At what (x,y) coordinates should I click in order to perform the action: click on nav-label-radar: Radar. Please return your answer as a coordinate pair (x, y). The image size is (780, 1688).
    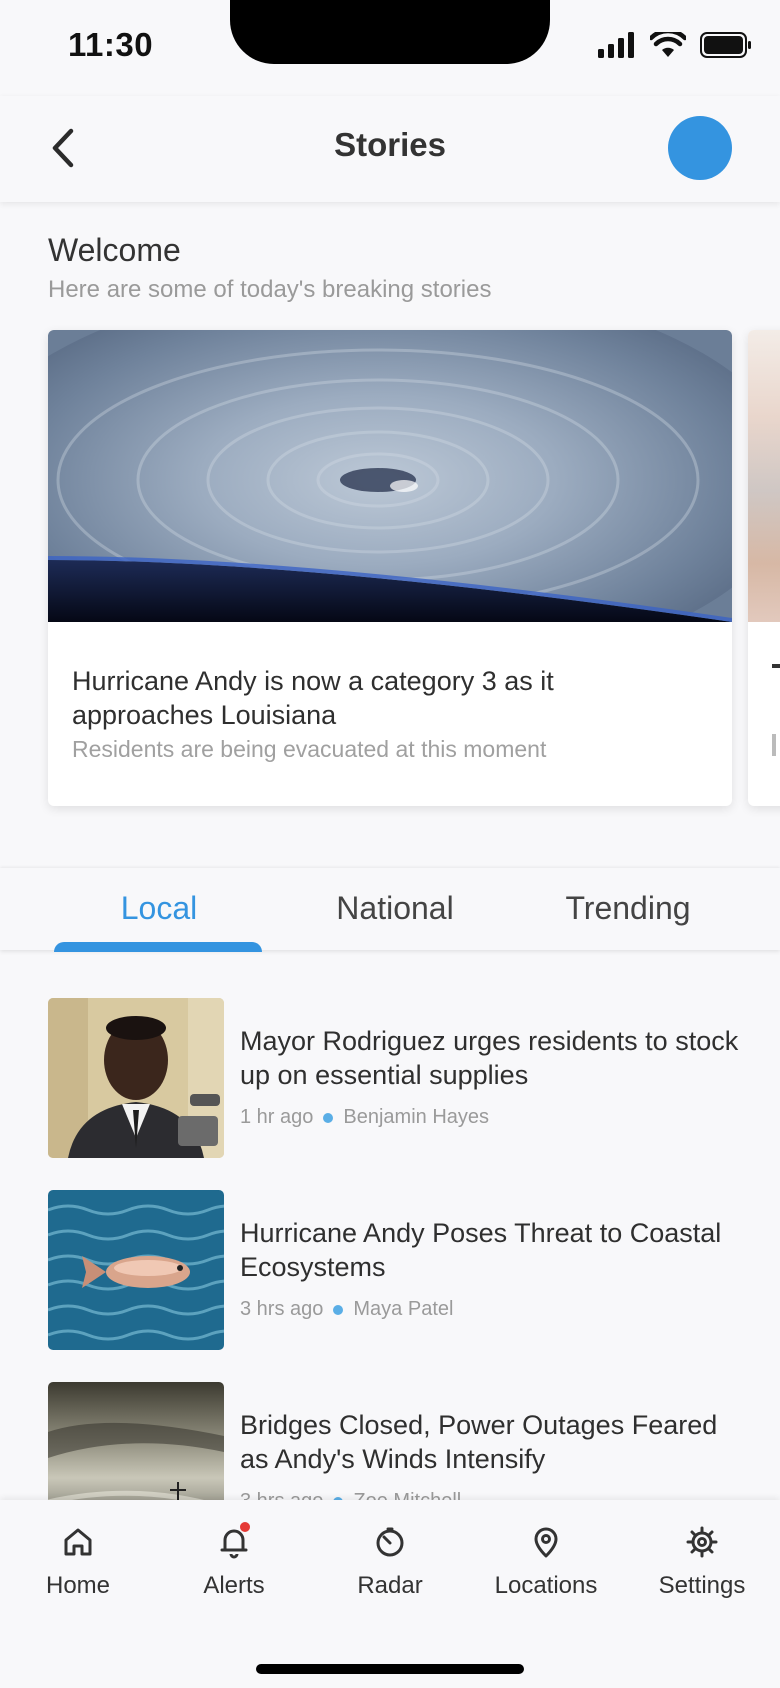
    Looking at the image, I should click on (390, 1585).